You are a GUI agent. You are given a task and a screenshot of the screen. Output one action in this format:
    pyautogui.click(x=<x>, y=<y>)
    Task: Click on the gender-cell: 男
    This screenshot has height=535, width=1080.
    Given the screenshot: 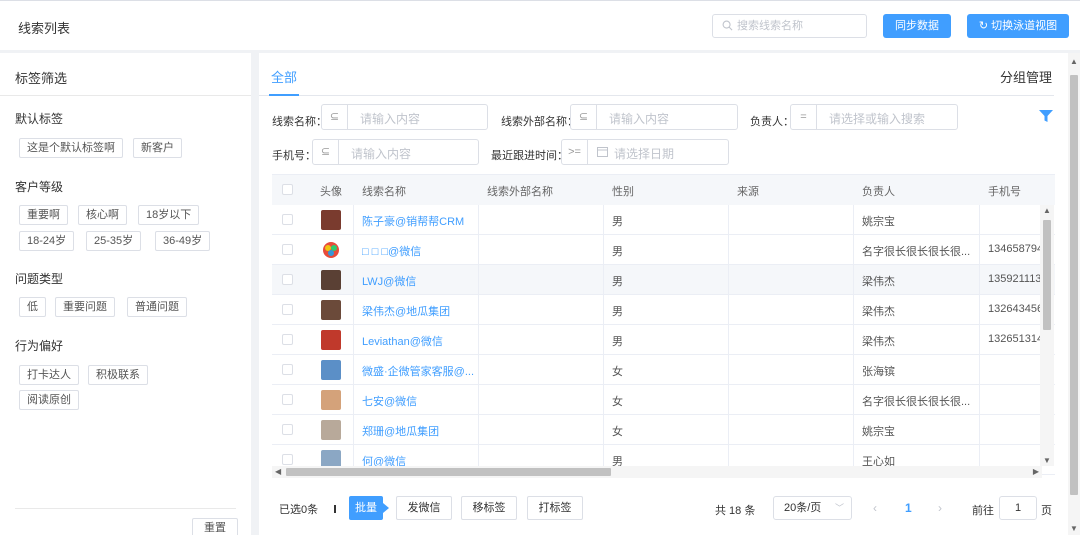 What is the action you would take?
    pyautogui.click(x=617, y=222)
    